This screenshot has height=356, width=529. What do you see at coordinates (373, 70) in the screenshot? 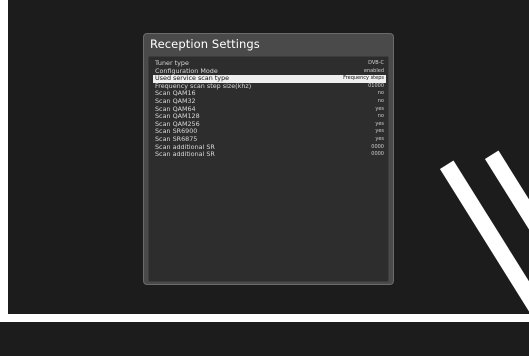
I see `setting-value: enabled` at bounding box center [373, 70].